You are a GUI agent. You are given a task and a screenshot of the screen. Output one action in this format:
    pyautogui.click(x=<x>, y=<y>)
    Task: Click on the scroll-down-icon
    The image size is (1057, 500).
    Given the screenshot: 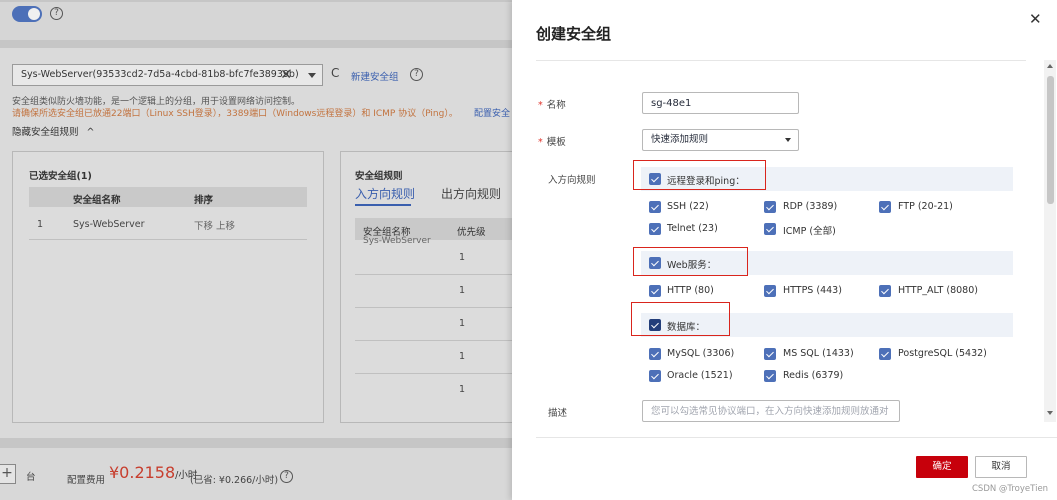 What is the action you would take?
    pyautogui.click(x=1050, y=413)
    